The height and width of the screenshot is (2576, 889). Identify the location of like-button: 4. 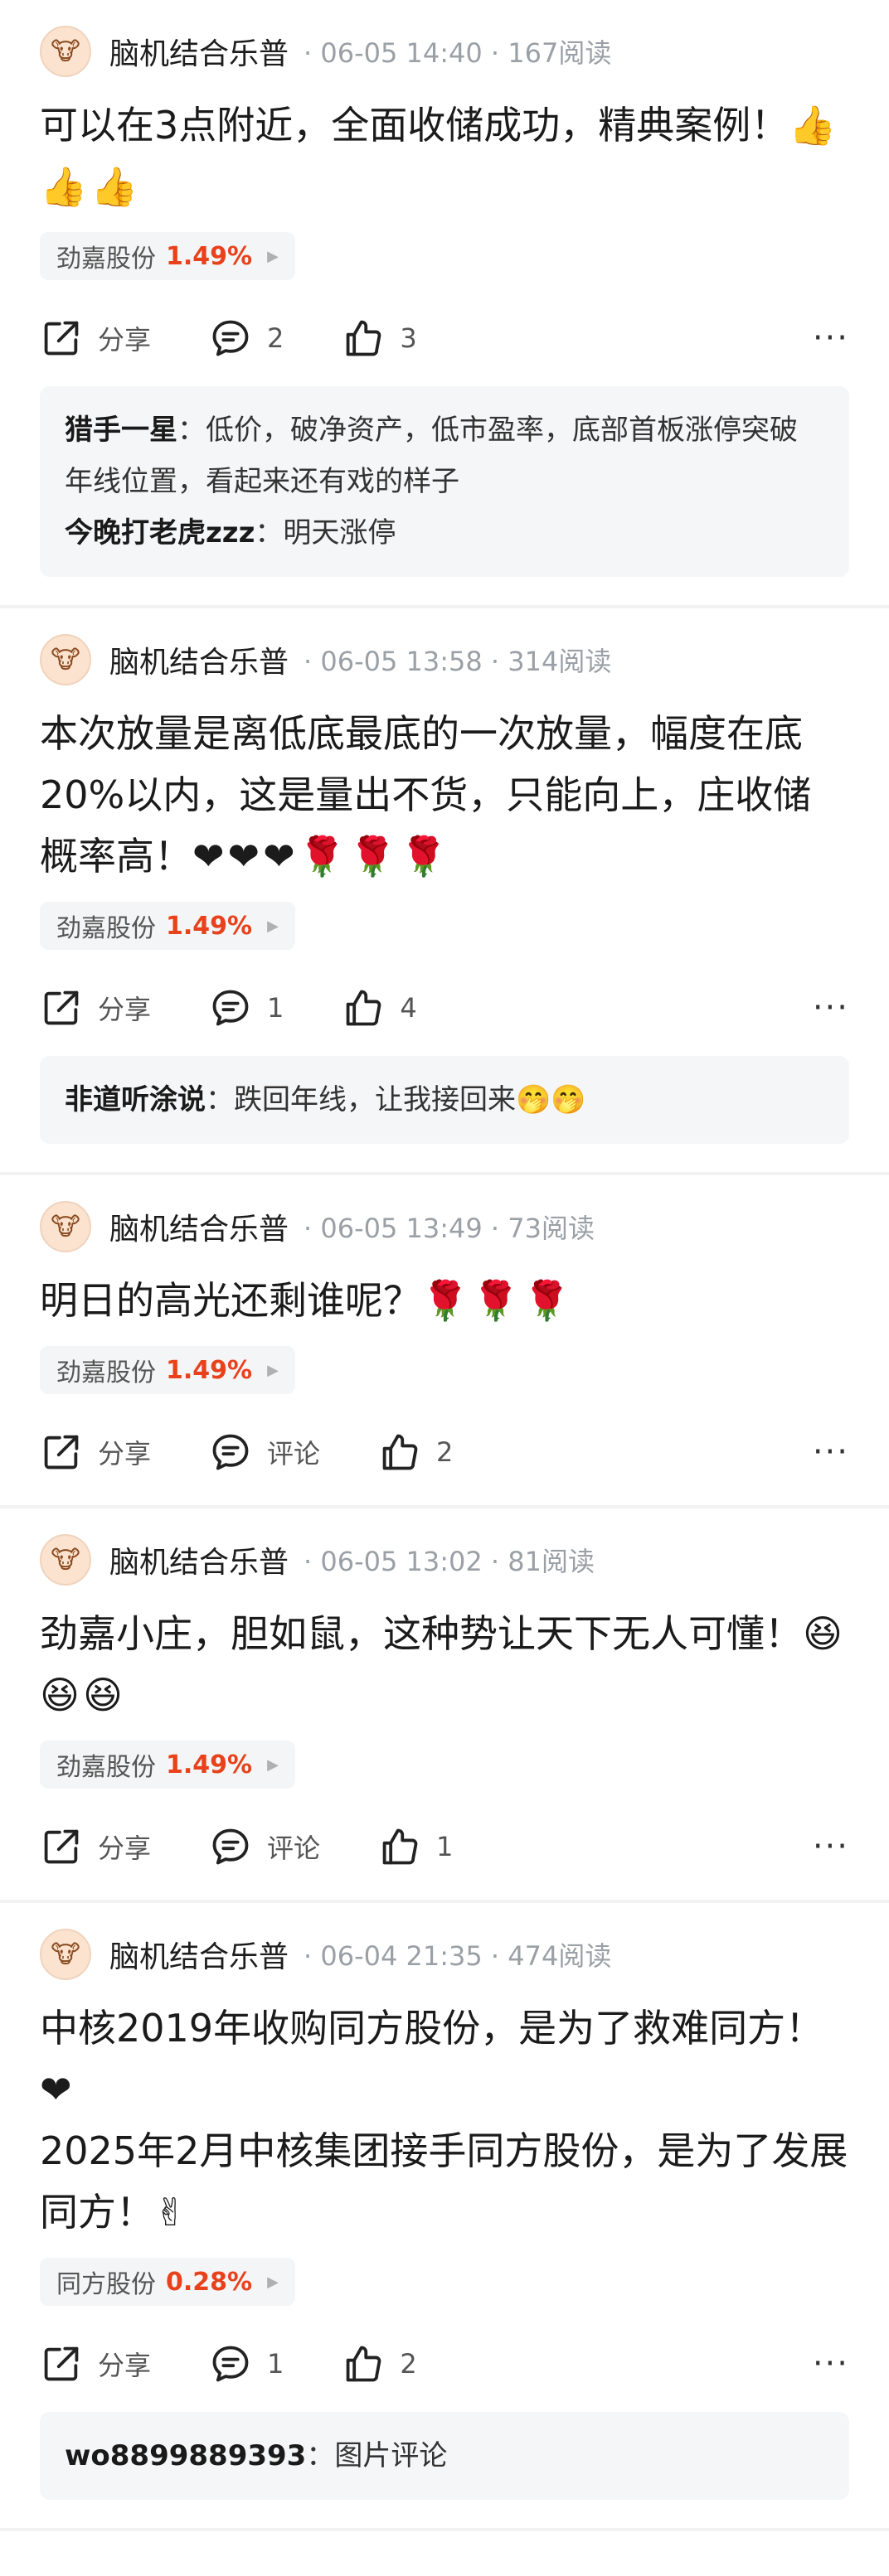
(379, 1007).